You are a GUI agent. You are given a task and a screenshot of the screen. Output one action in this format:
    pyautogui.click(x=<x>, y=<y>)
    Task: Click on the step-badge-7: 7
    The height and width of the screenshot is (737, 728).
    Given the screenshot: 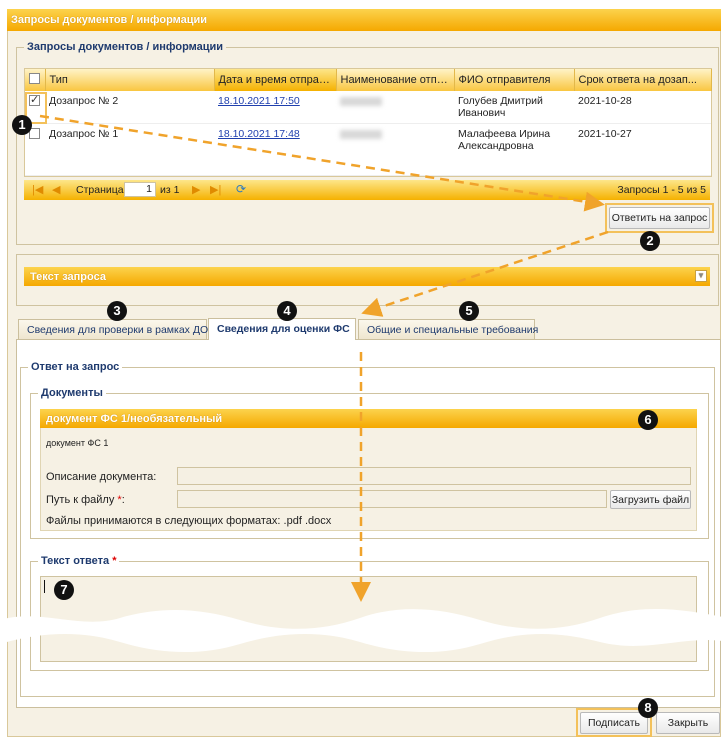 What is the action you would take?
    pyautogui.click(x=64, y=590)
    